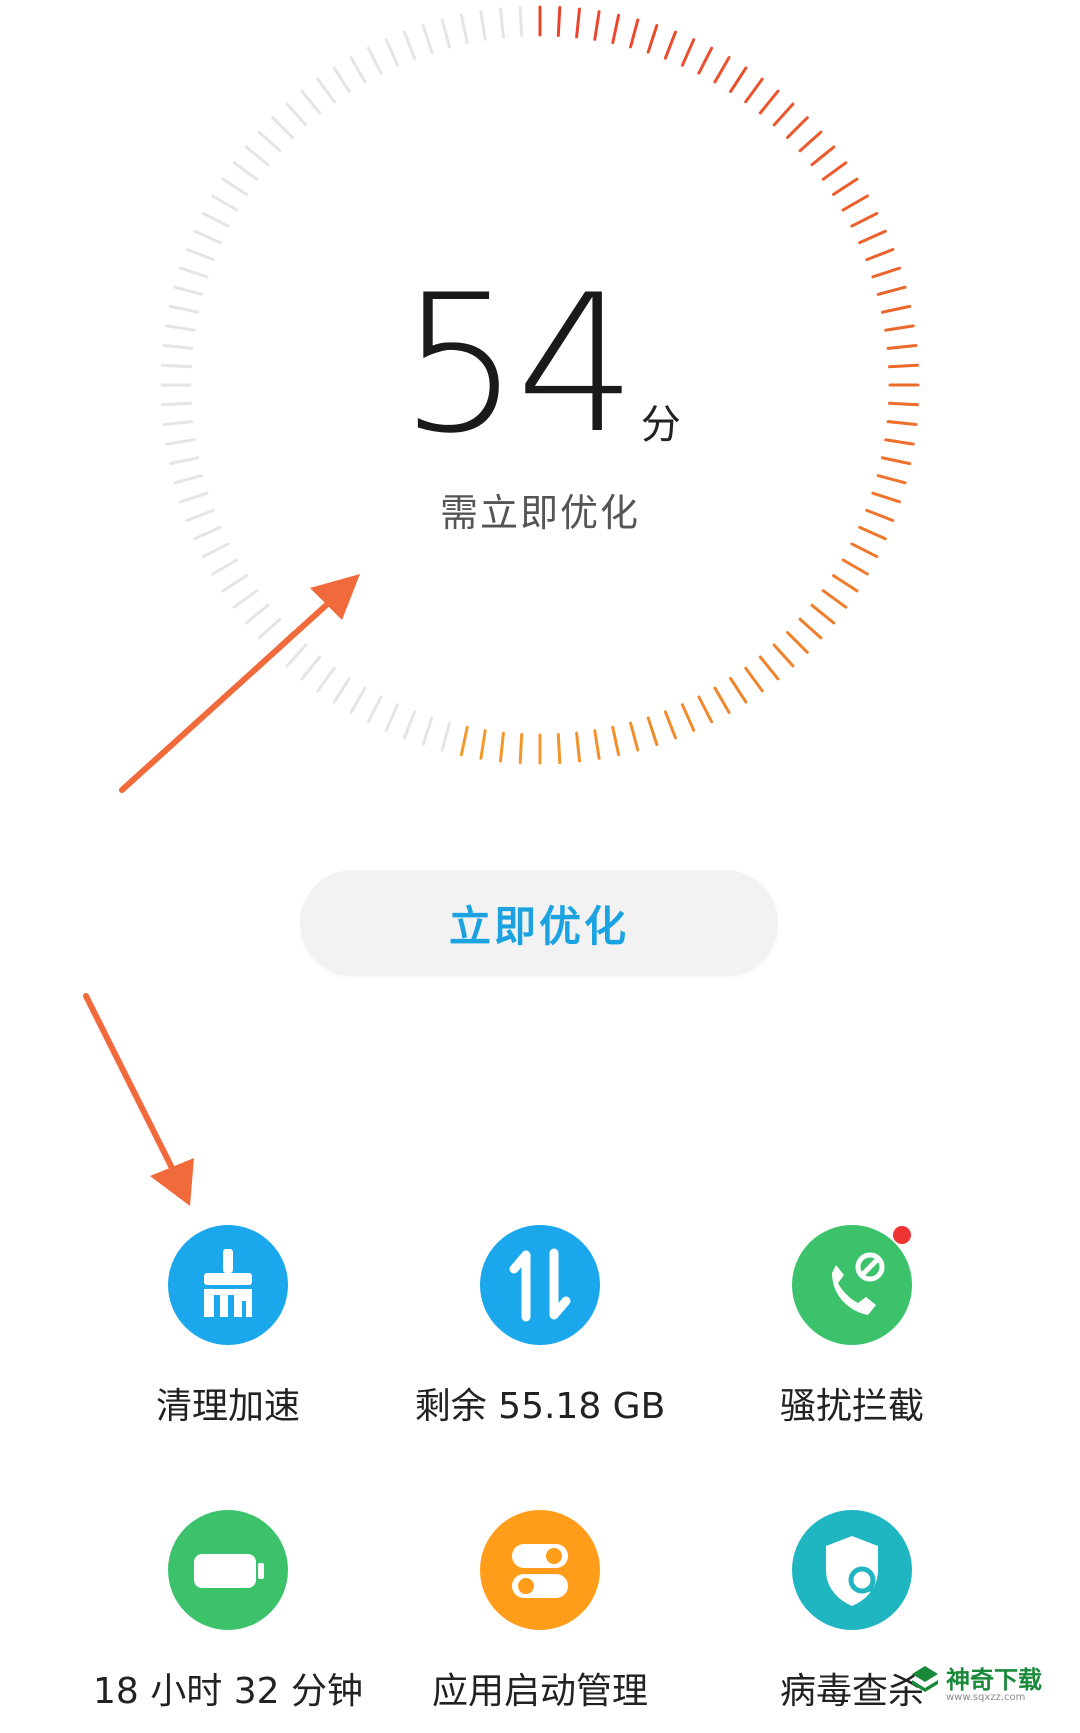 The width and height of the screenshot is (1080, 1733). I want to click on tool-harassment-block: 骚扰拦截, so click(852, 1345).